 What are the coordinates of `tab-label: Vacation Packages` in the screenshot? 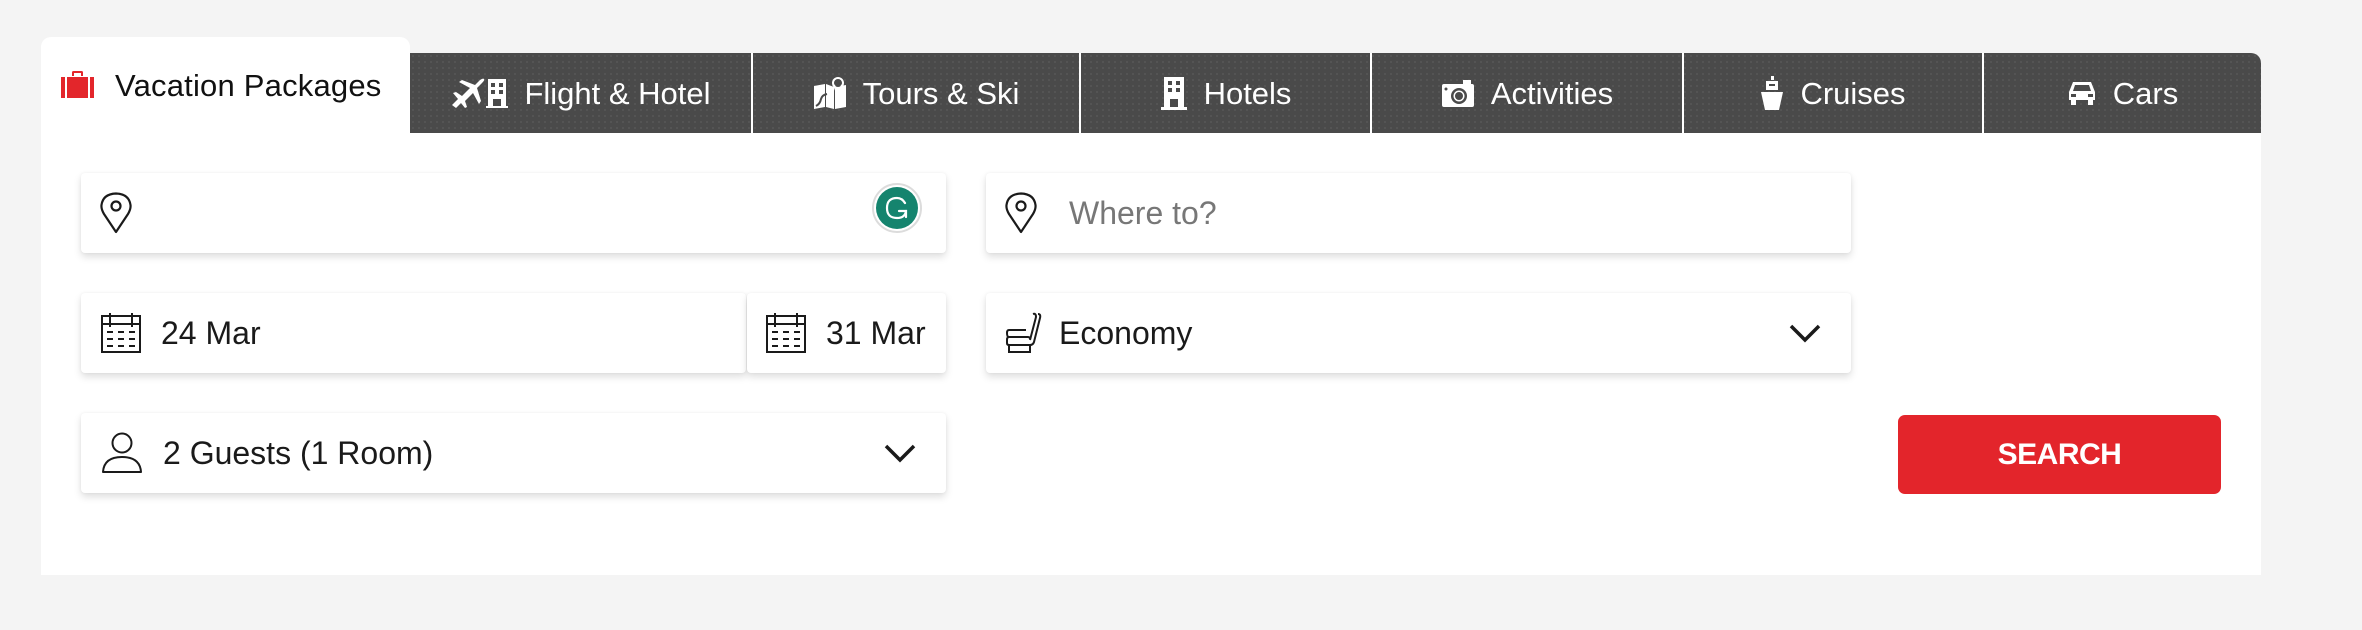 It's located at (248, 85).